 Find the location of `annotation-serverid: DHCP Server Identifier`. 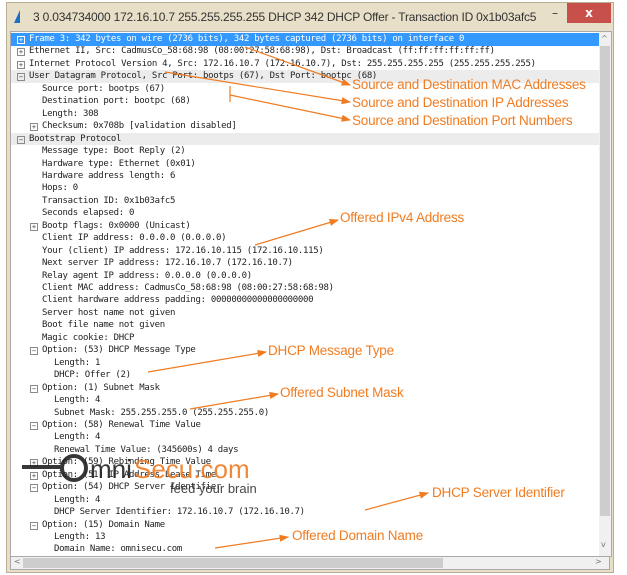

annotation-serverid: DHCP Server Identifier is located at coordinates (498, 492).